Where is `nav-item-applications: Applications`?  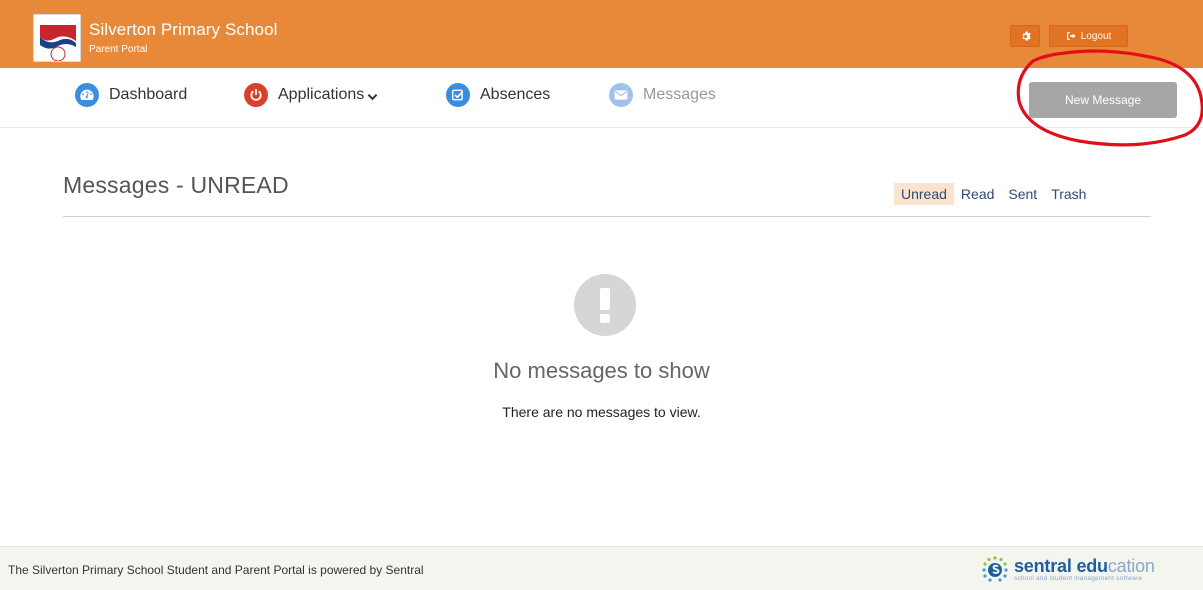
nav-item-applications: Applications is located at coordinates (311, 95).